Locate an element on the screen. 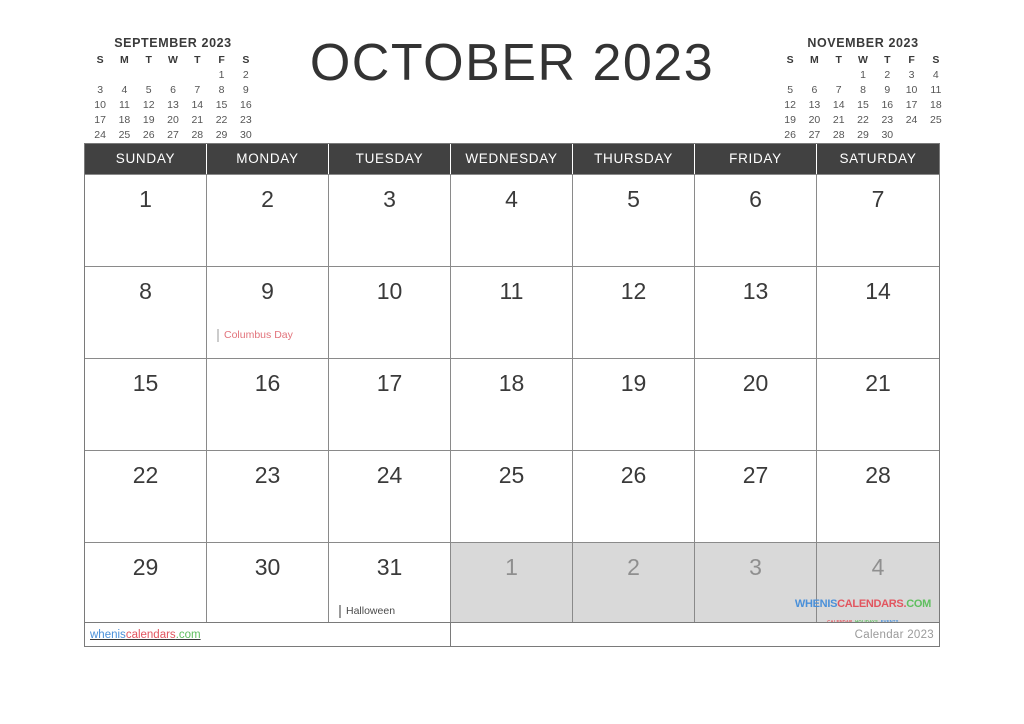 The width and height of the screenshot is (1024, 724). mini-day: 14 is located at coordinates (838, 105).